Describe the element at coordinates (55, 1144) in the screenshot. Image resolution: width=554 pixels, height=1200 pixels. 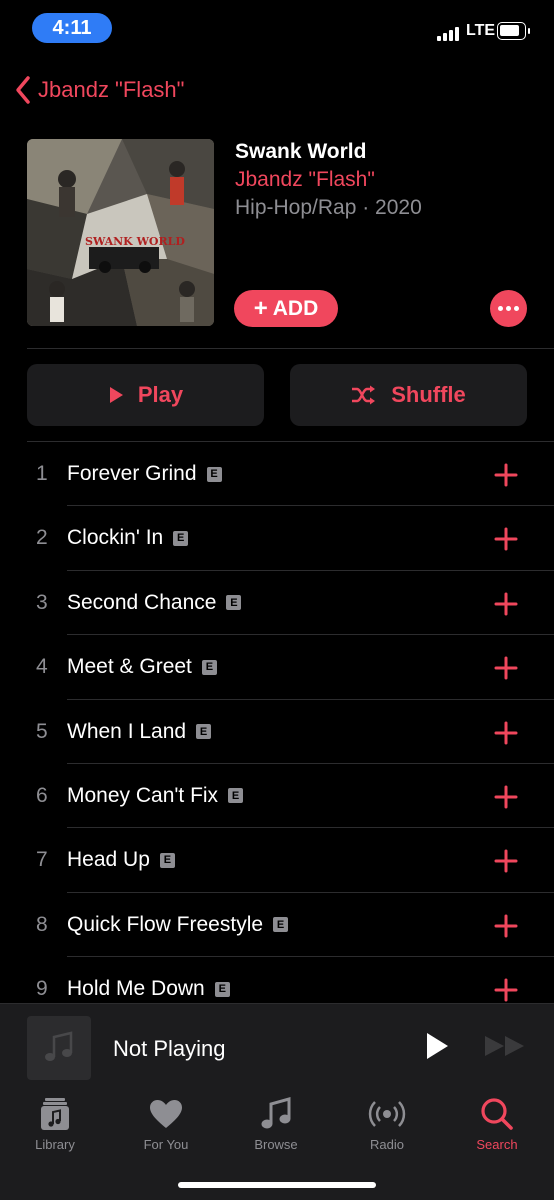
I see `tab-label: Library` at that location.